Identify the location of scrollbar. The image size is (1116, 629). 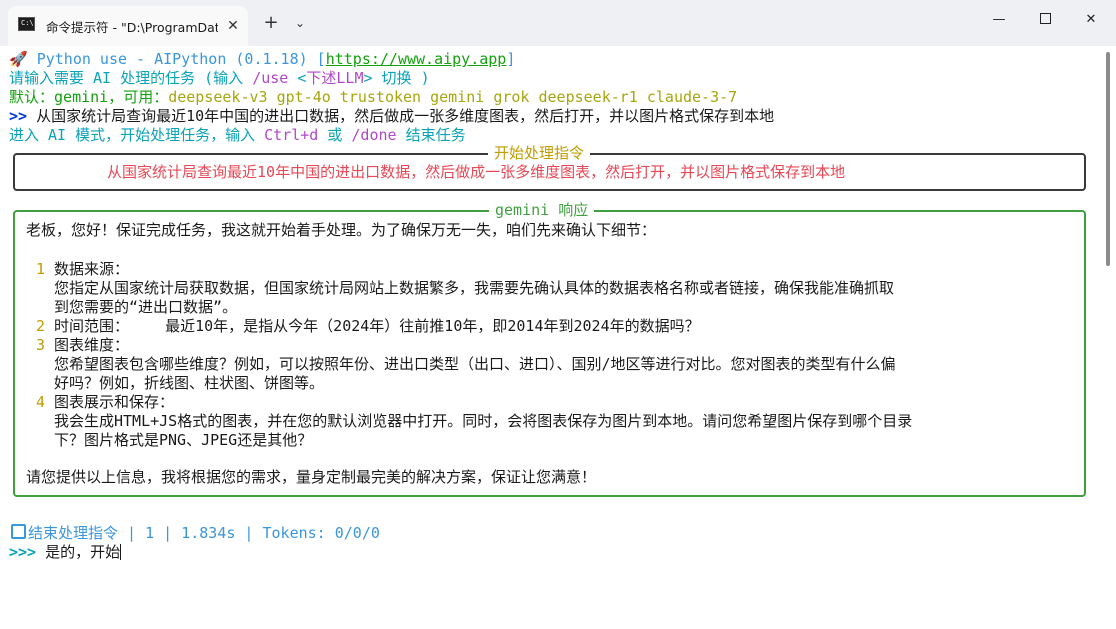
(1108, 159).